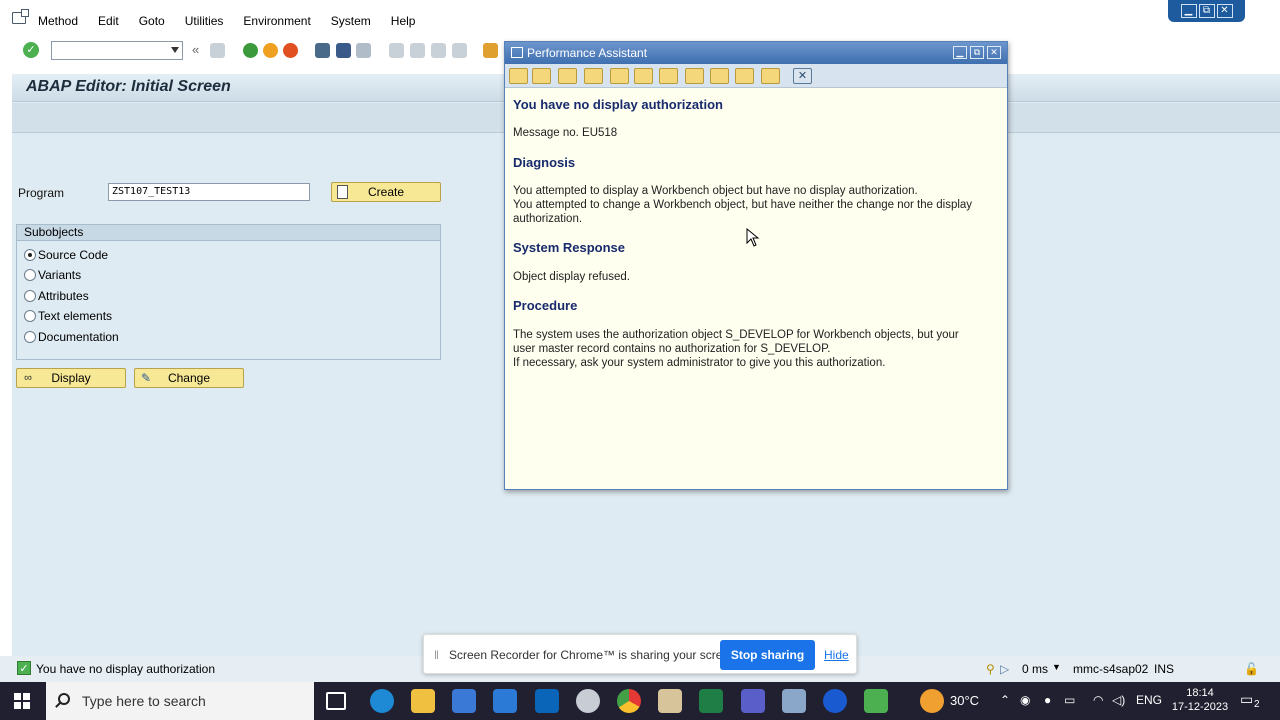  I want to click on microphone-icon: ●, so click(1047, 700).